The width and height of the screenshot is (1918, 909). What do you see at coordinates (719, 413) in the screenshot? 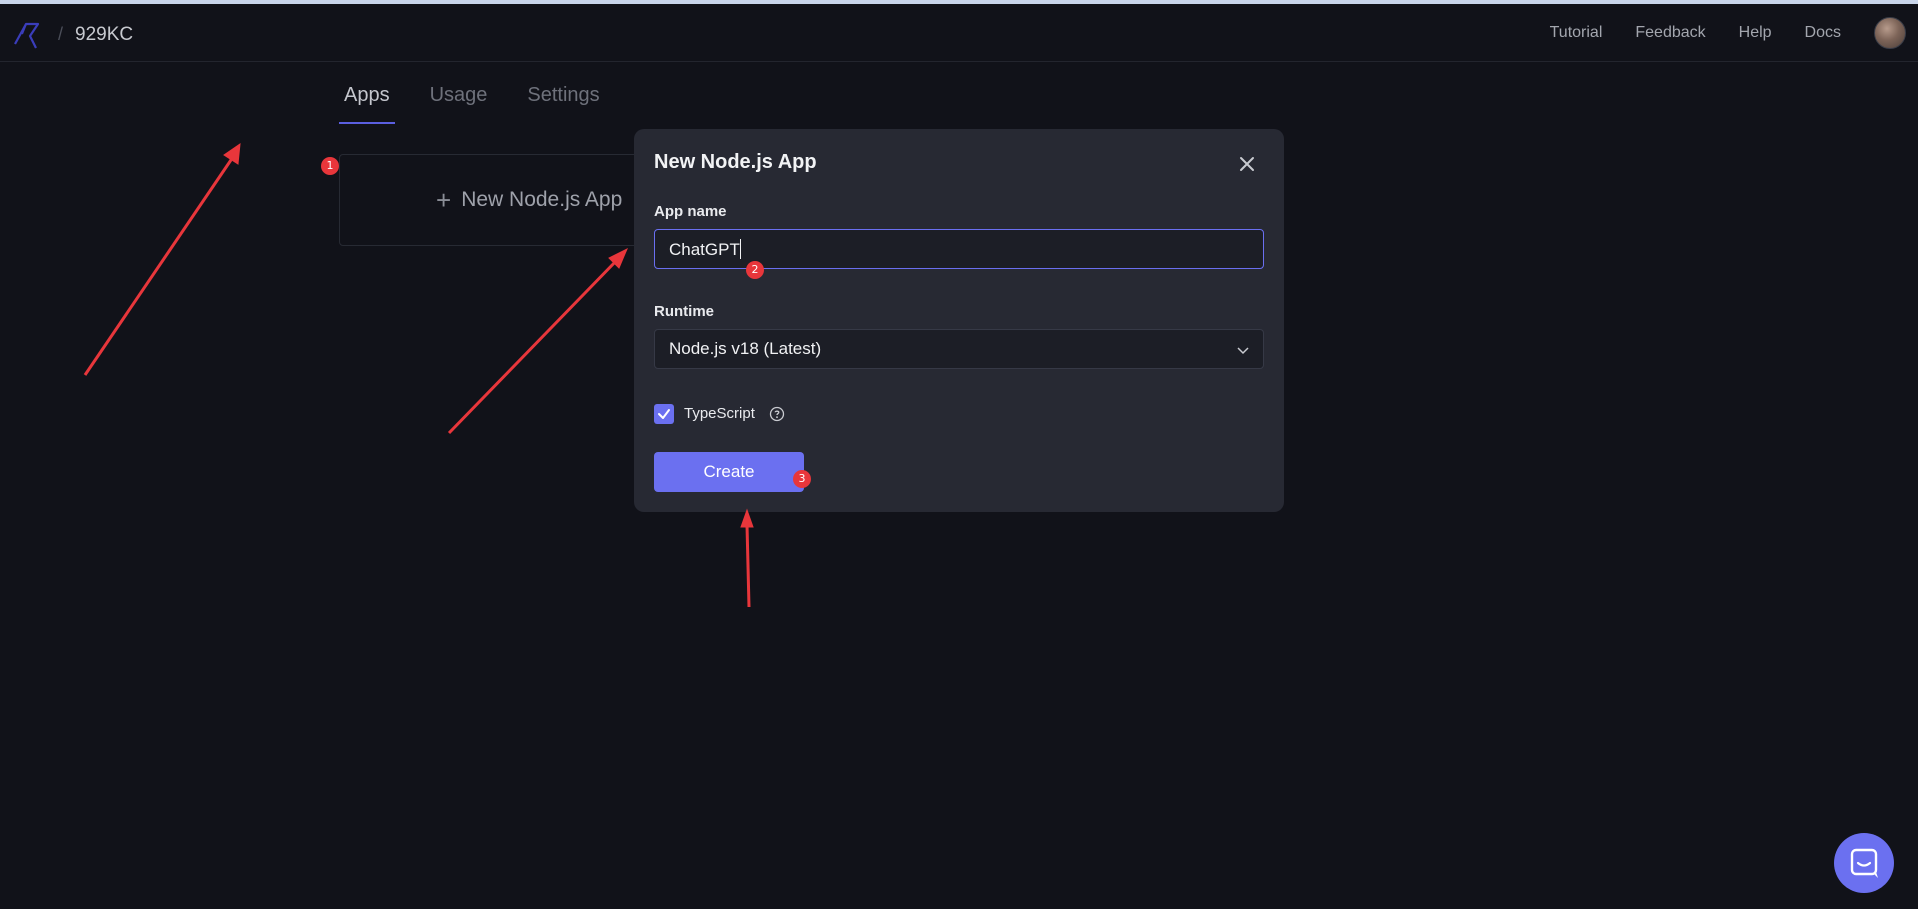
I see `typescript-label: TypeScript` at bounding box center [719, 413].